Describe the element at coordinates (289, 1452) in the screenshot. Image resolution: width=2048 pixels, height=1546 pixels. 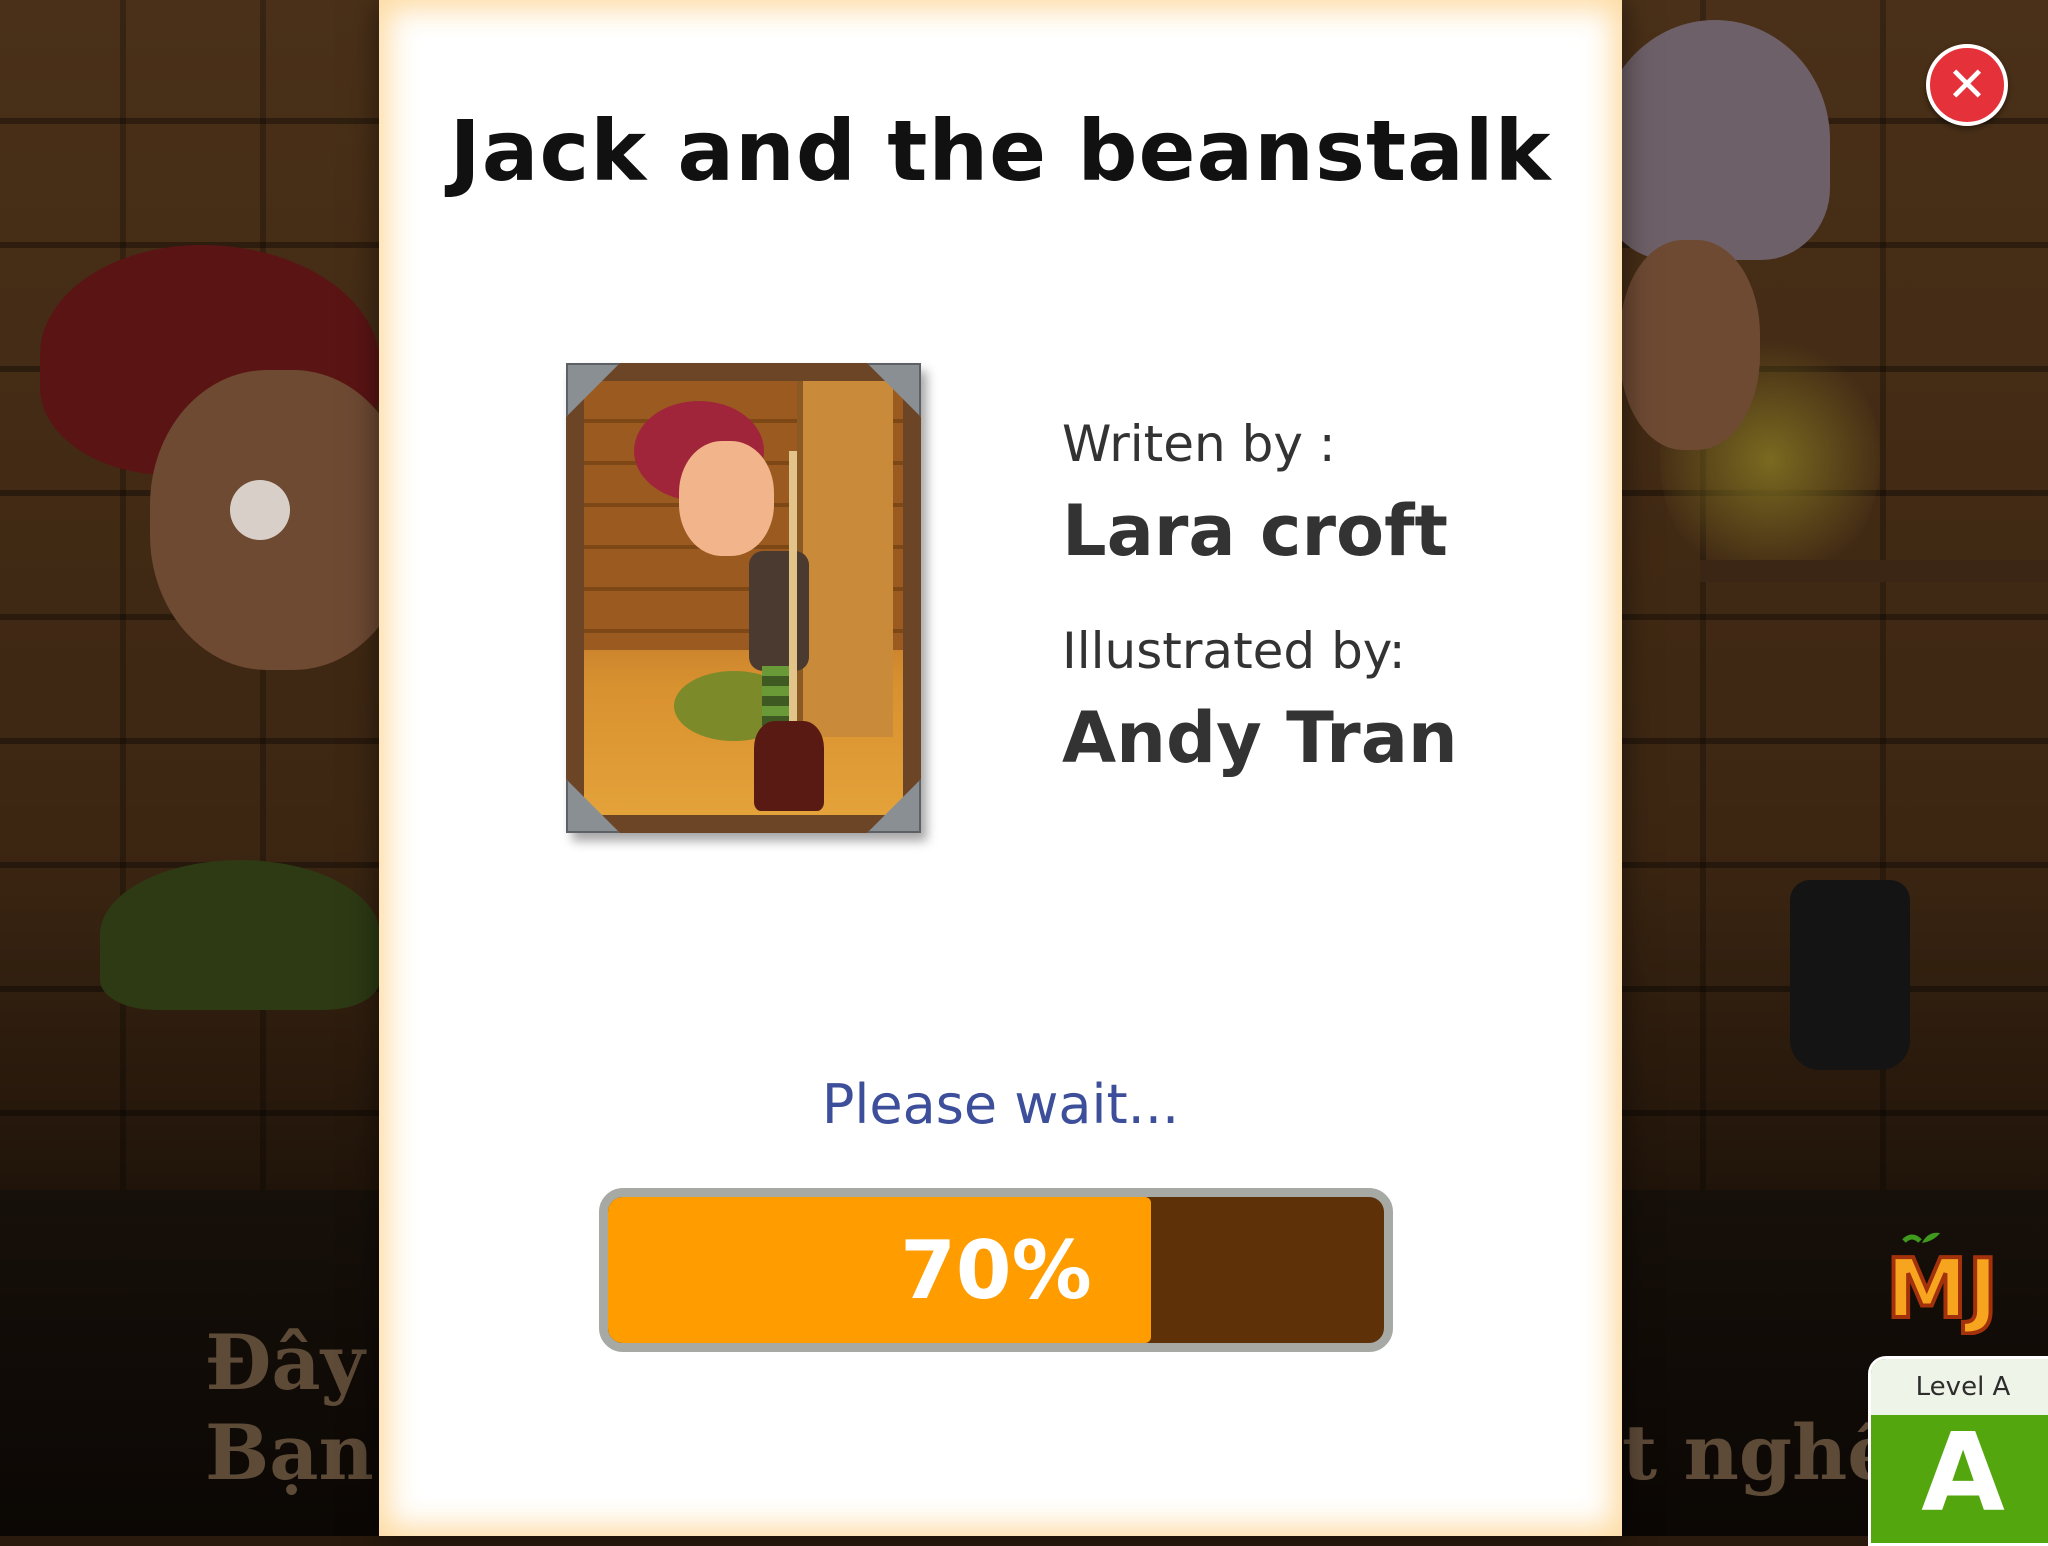
I see `background-subtitle-line2: Bạn` at that location.